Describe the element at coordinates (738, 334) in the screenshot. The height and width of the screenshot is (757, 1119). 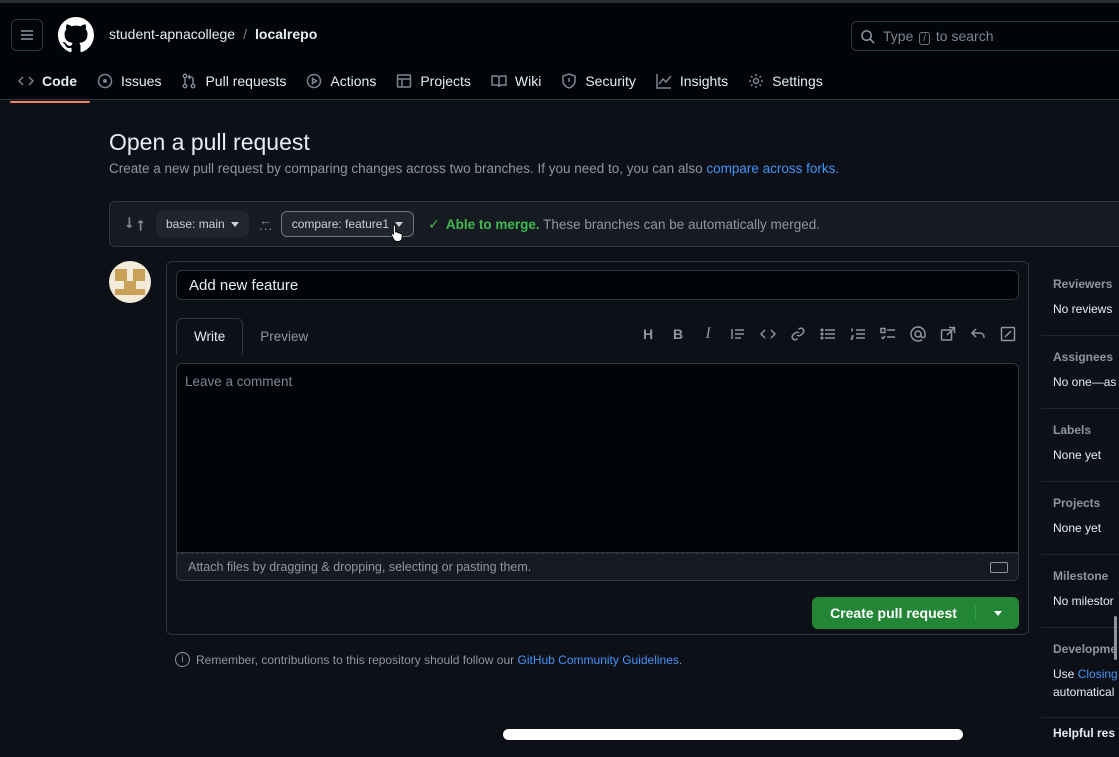
I see `quote-icon` at that location.